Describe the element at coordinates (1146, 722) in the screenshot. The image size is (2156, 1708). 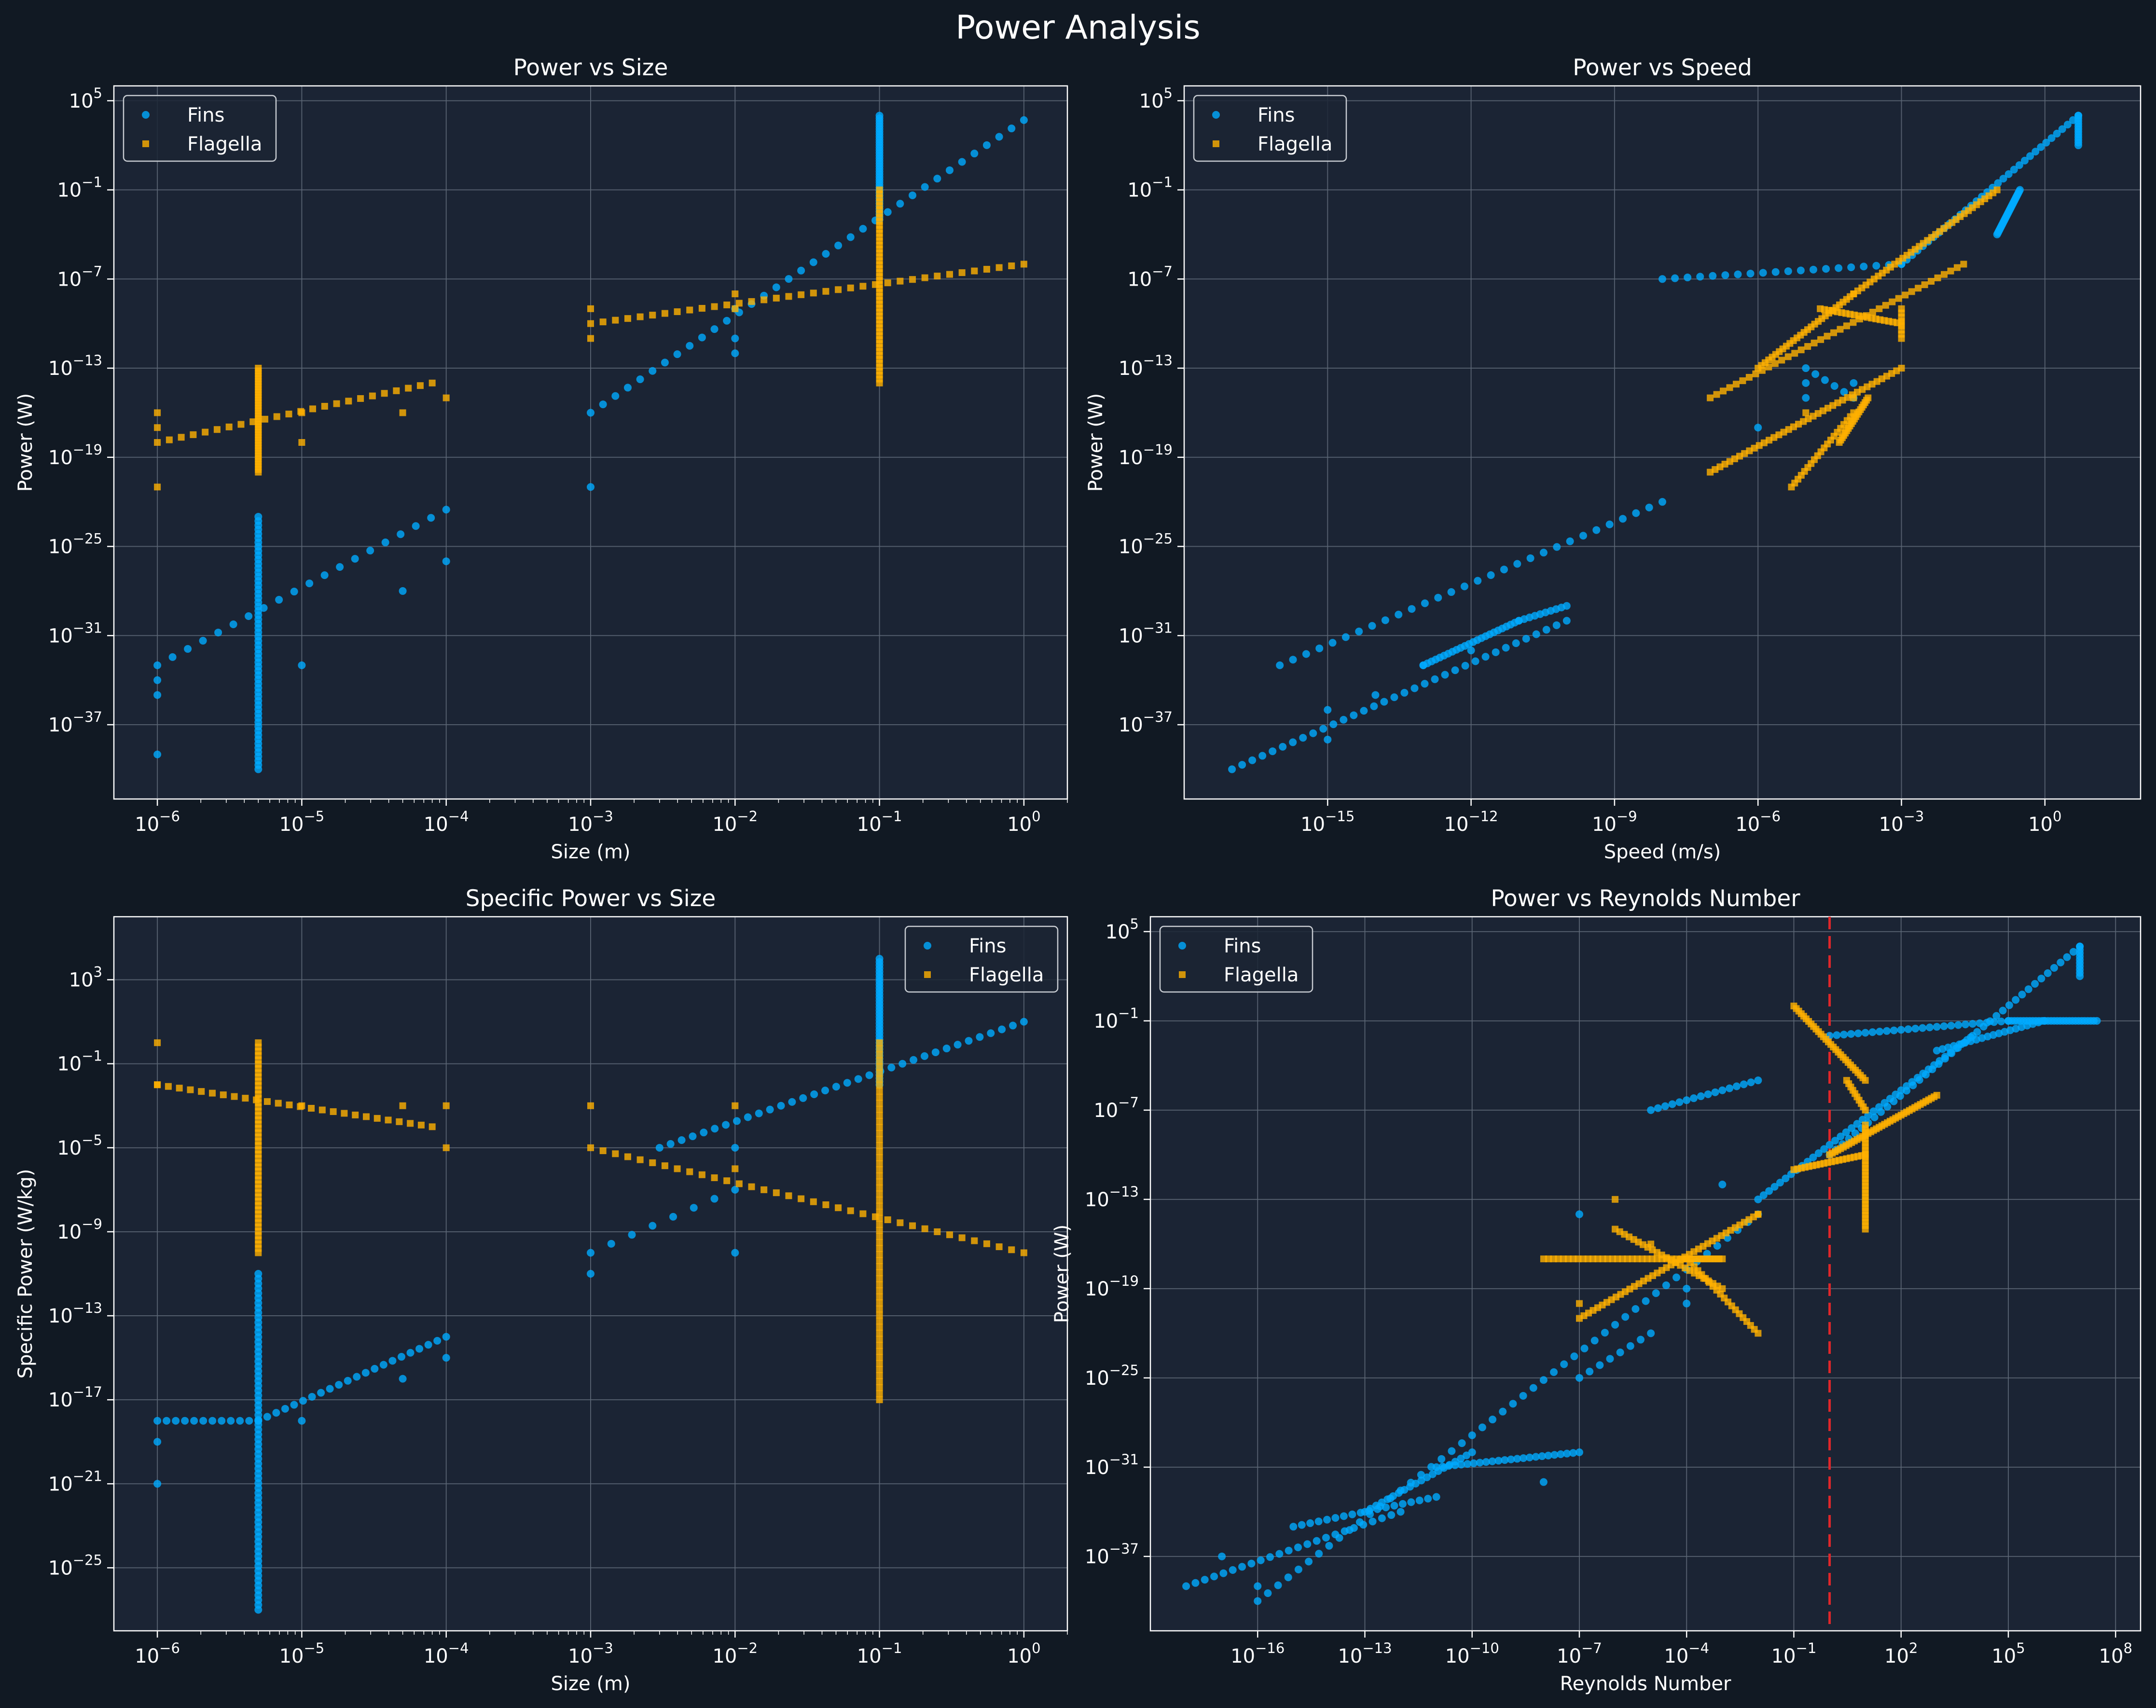
I see `y-tick-label: 10−37` at that location.